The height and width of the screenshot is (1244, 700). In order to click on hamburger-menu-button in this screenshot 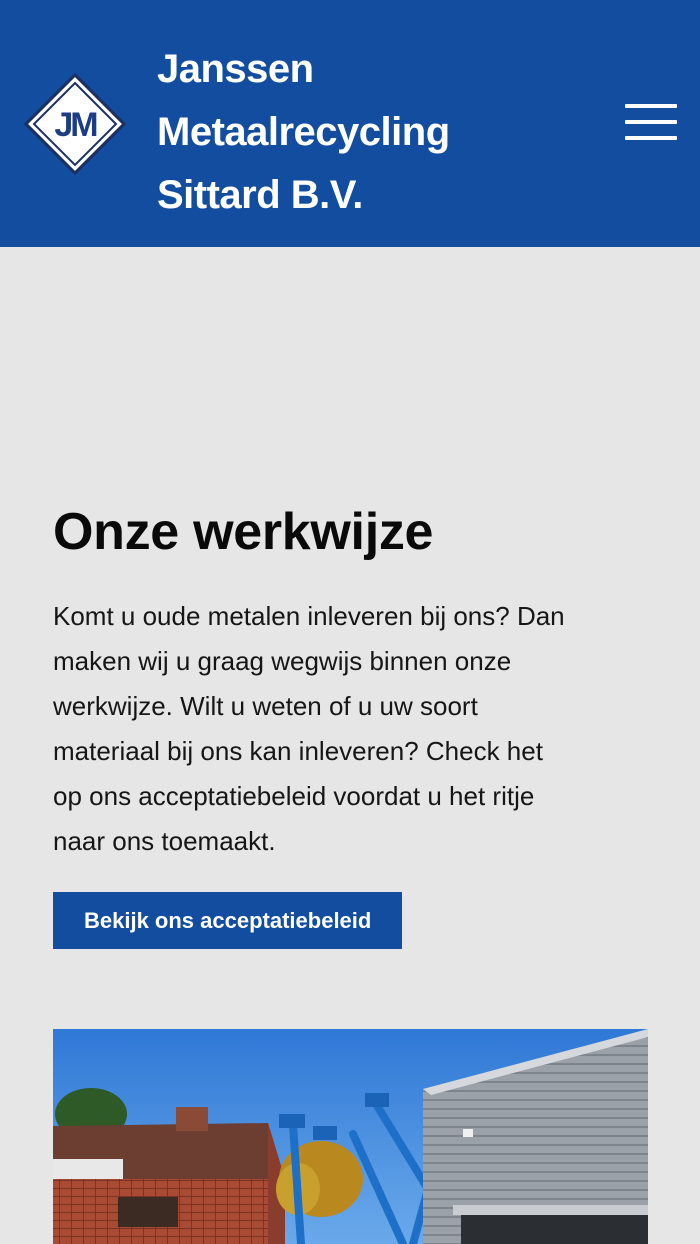, I will do `click(650, 124)`.